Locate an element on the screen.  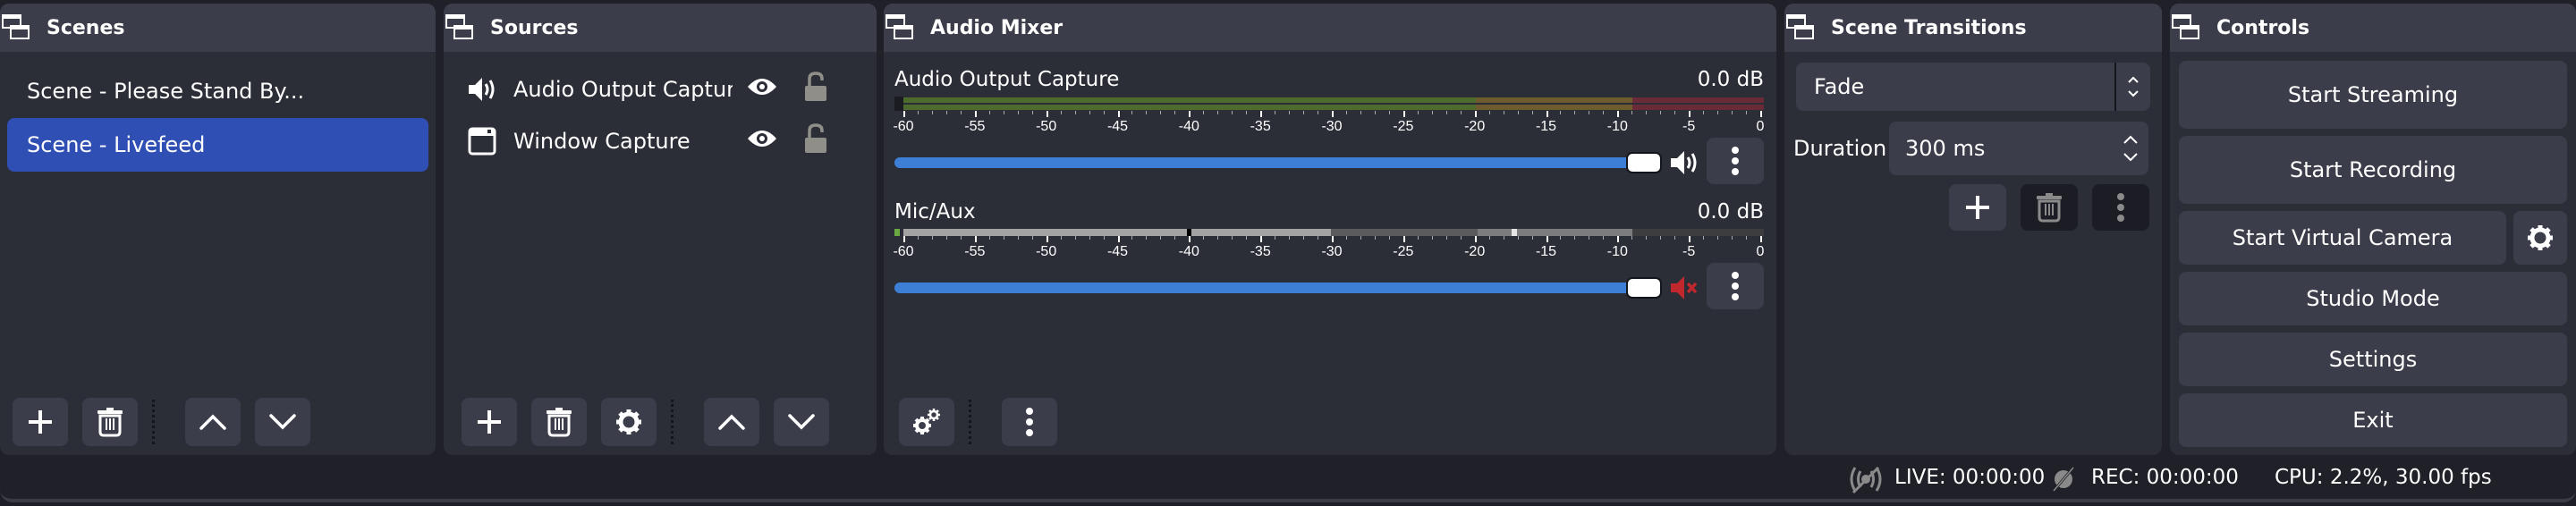
spinbox-arrows-icon is located at coordinates (2130, 148).